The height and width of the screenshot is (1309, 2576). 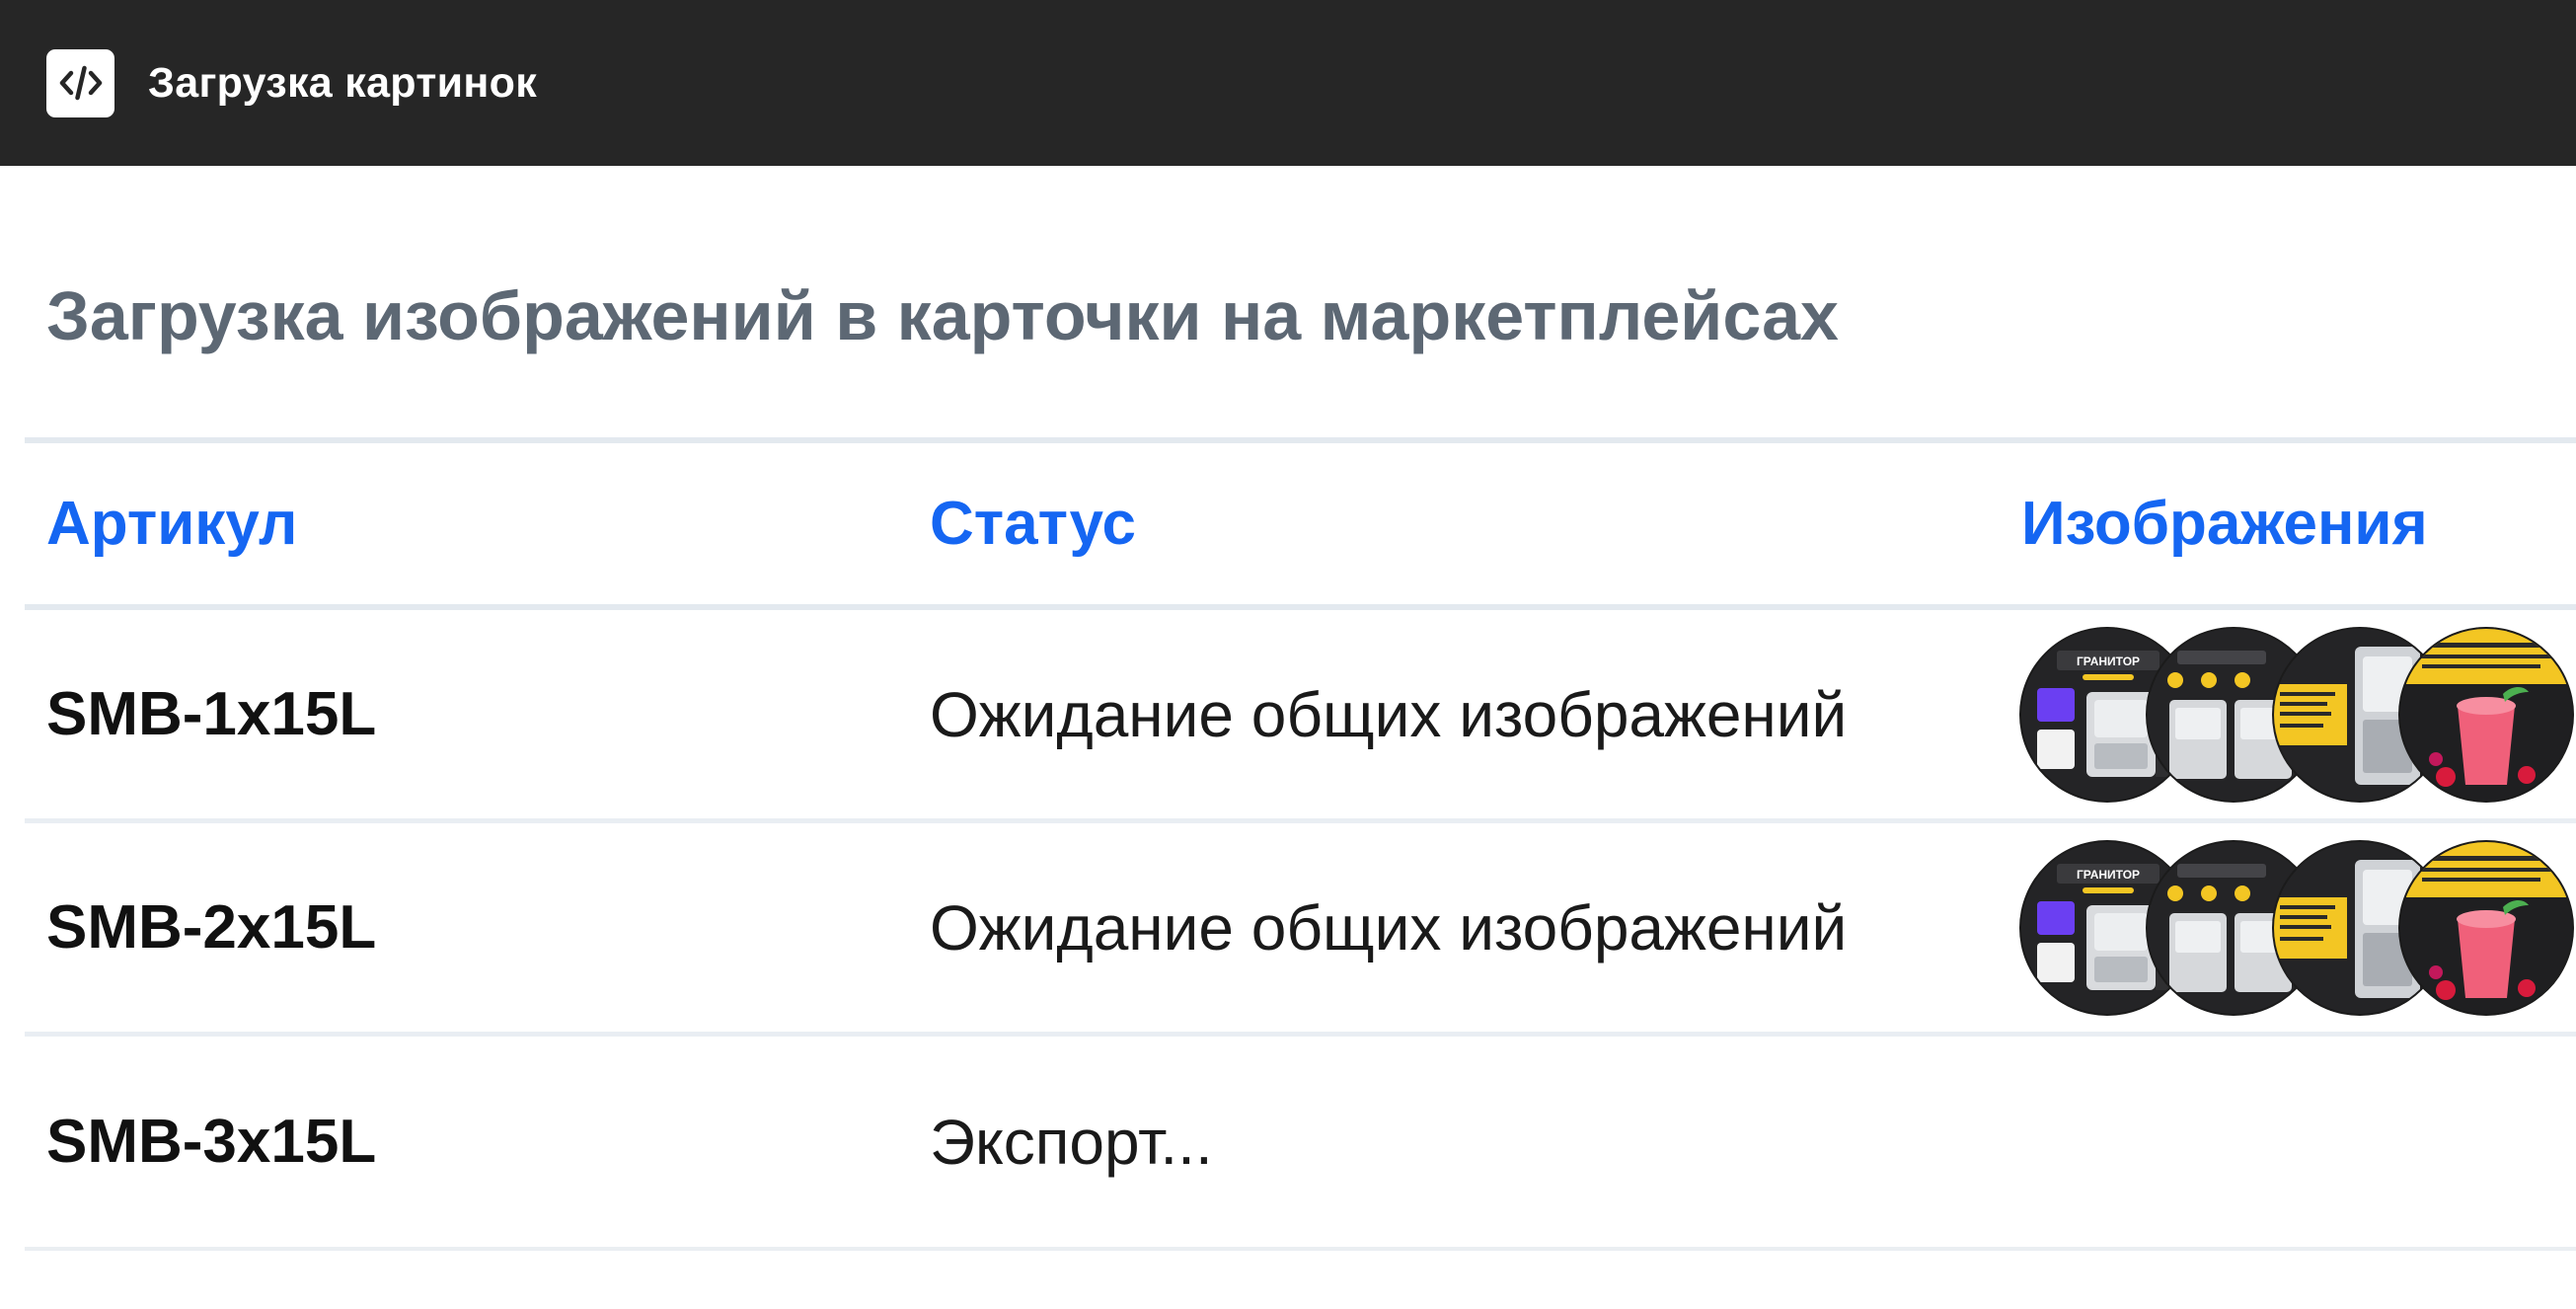 I want to click on code-icon, so click(x=80, y=82).